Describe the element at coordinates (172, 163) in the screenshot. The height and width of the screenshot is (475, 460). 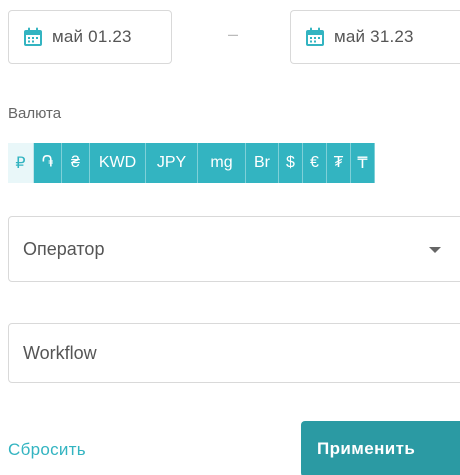
I see `currency-option-jpy: JPY` at that location.